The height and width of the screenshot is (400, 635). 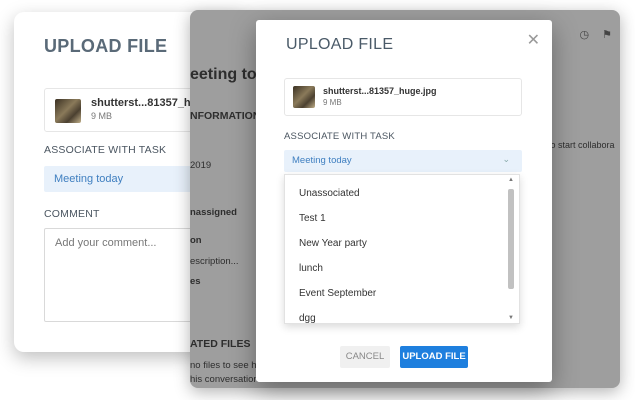 What do you see at coordinates (312, 218) in the screenshot?
I see `dropdown-option-test-1: Test 1` at bounding box center [312, 218].